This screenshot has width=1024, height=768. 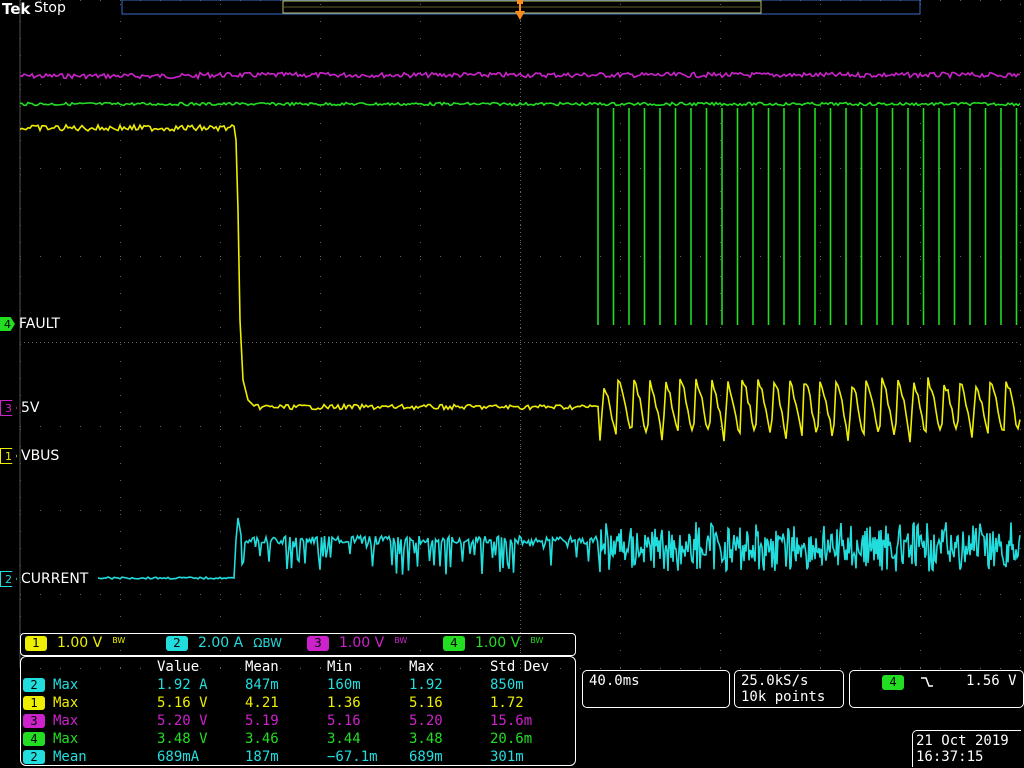 What do you see at coordinates (340, 667) in the screenshot?
I see `header-min: Min` at bounding box center [340, 667].